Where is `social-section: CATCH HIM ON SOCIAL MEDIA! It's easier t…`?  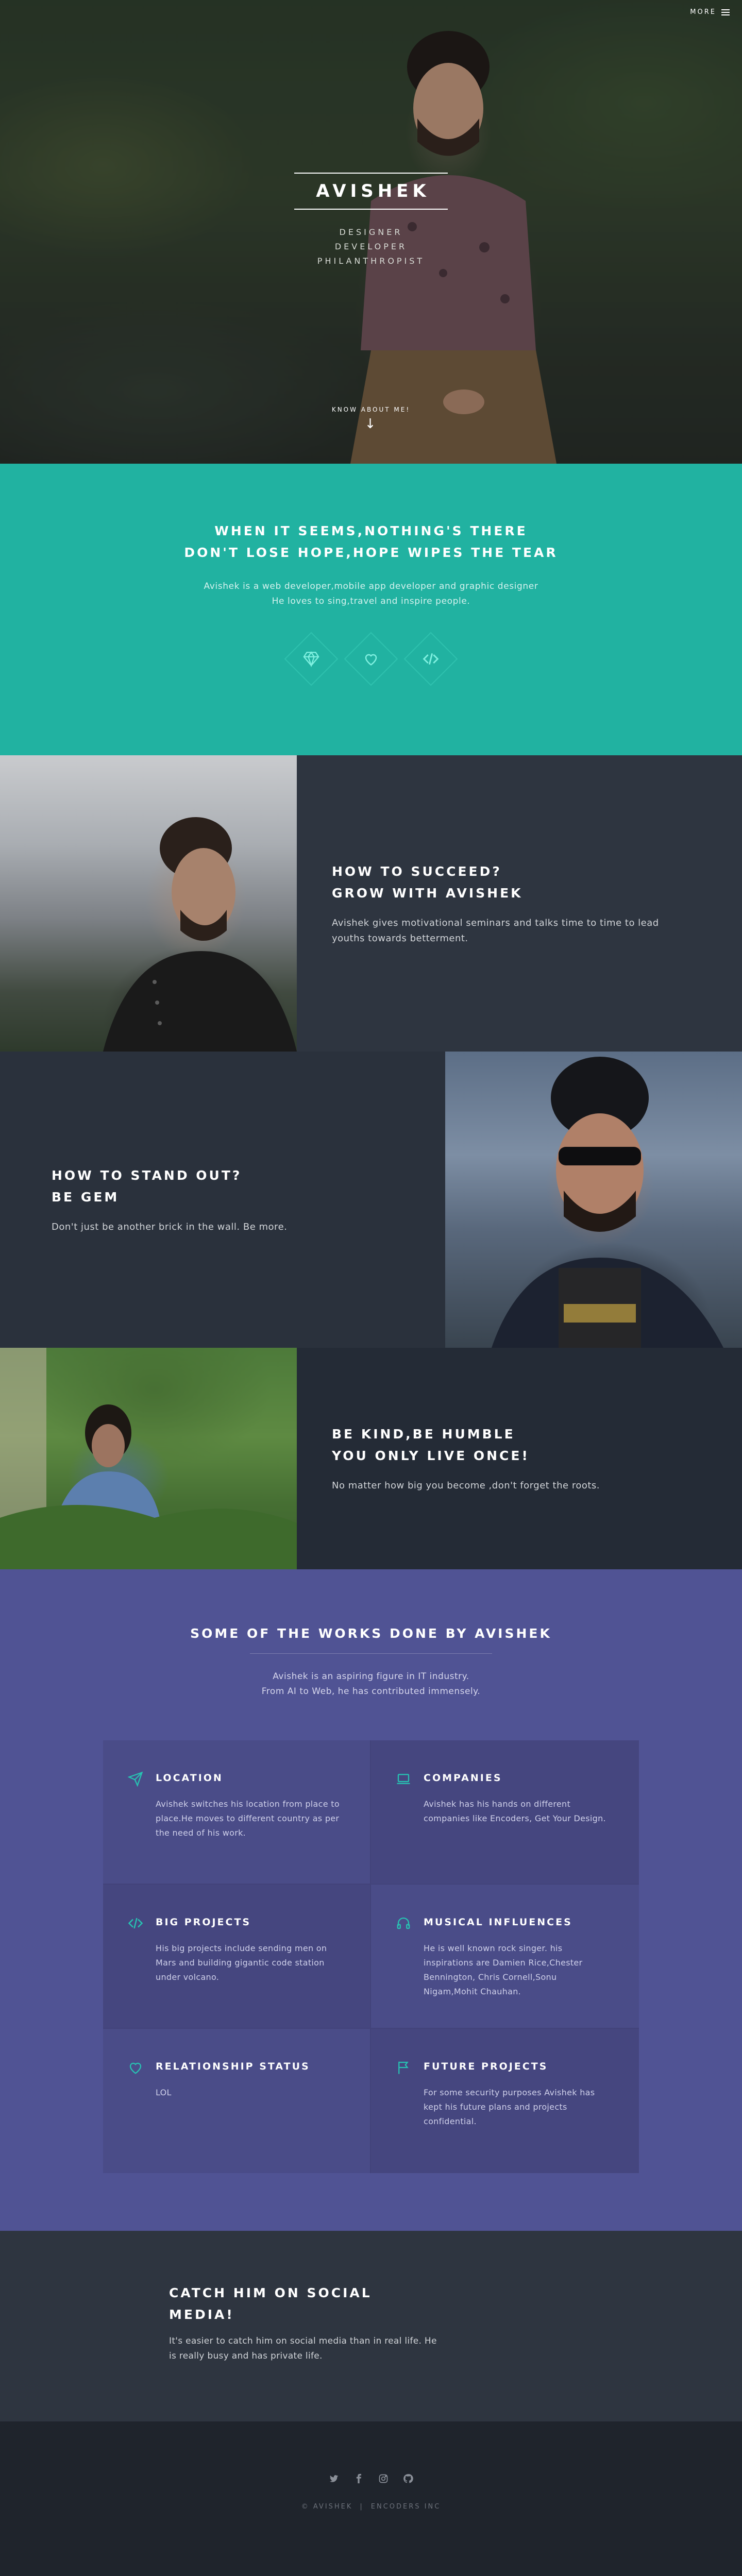 social-section: CATCH HIM ON SOCIAL MEDIA! It's easier t… is located at coordinates (371, 2326).